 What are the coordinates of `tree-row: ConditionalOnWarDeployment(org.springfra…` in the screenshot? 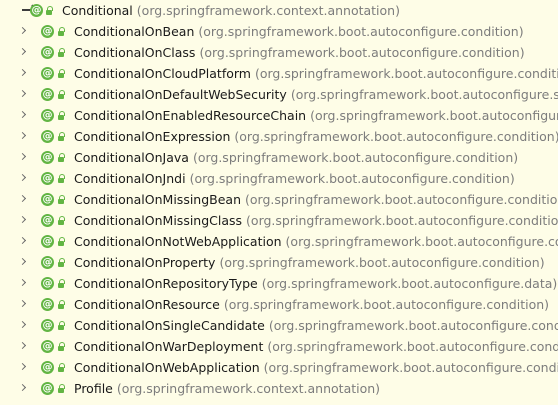 It's located at (279, 346).